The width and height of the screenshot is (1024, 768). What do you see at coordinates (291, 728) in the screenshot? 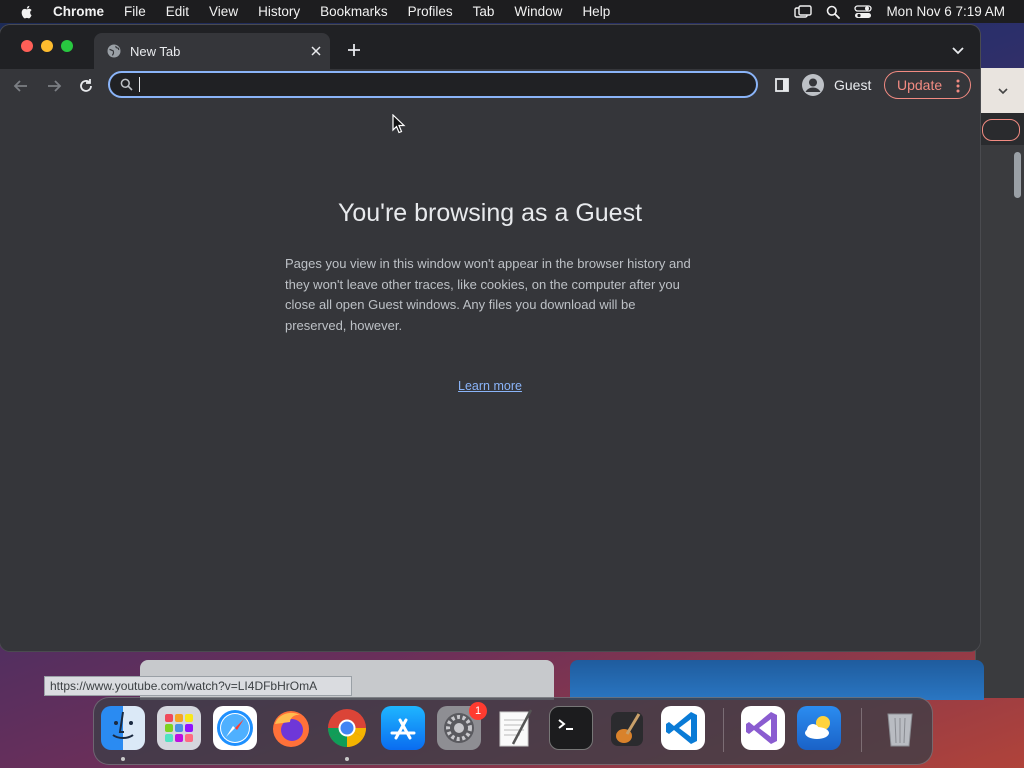
I see `firefox-icon` at bounding box center [291, 728].